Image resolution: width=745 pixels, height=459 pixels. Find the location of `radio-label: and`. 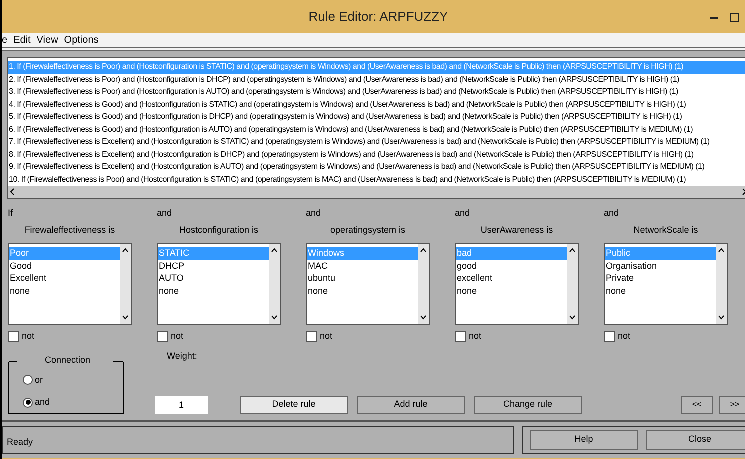

radio-label: and is located at coordinates (42, 402).